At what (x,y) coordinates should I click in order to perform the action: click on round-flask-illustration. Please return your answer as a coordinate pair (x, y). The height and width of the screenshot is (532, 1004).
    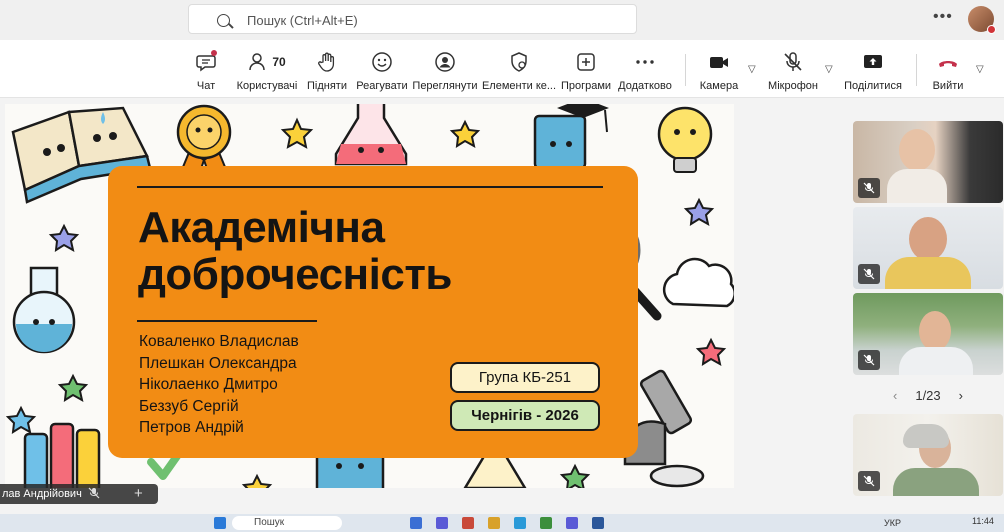
    Looking at the image, I should click on (44, 310).